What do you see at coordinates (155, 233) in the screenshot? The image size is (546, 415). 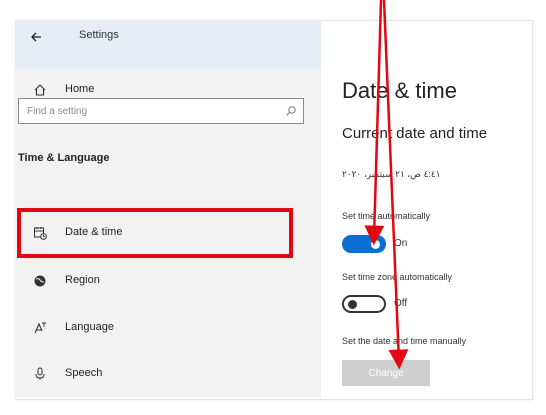 I see `highlight-annotation` at bounding box center [155, 233].